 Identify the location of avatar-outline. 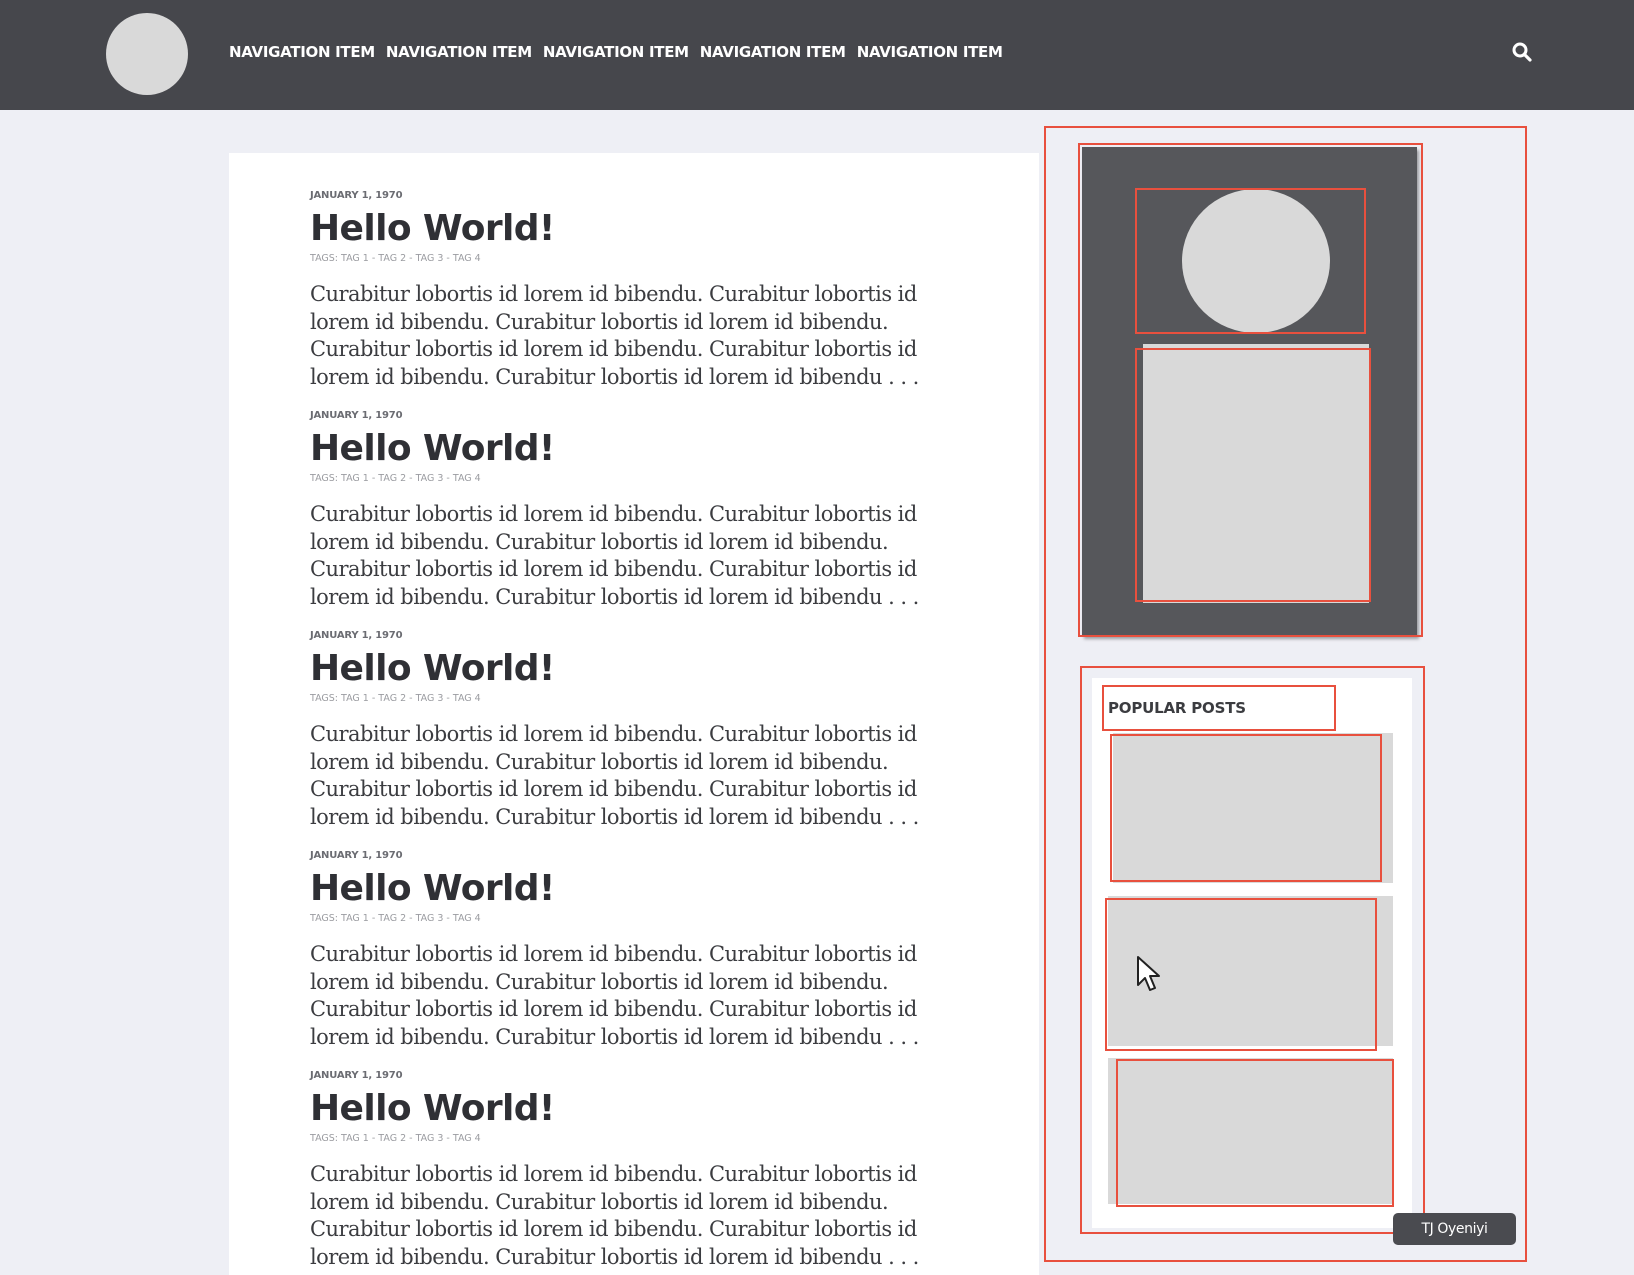
(1250, 261).